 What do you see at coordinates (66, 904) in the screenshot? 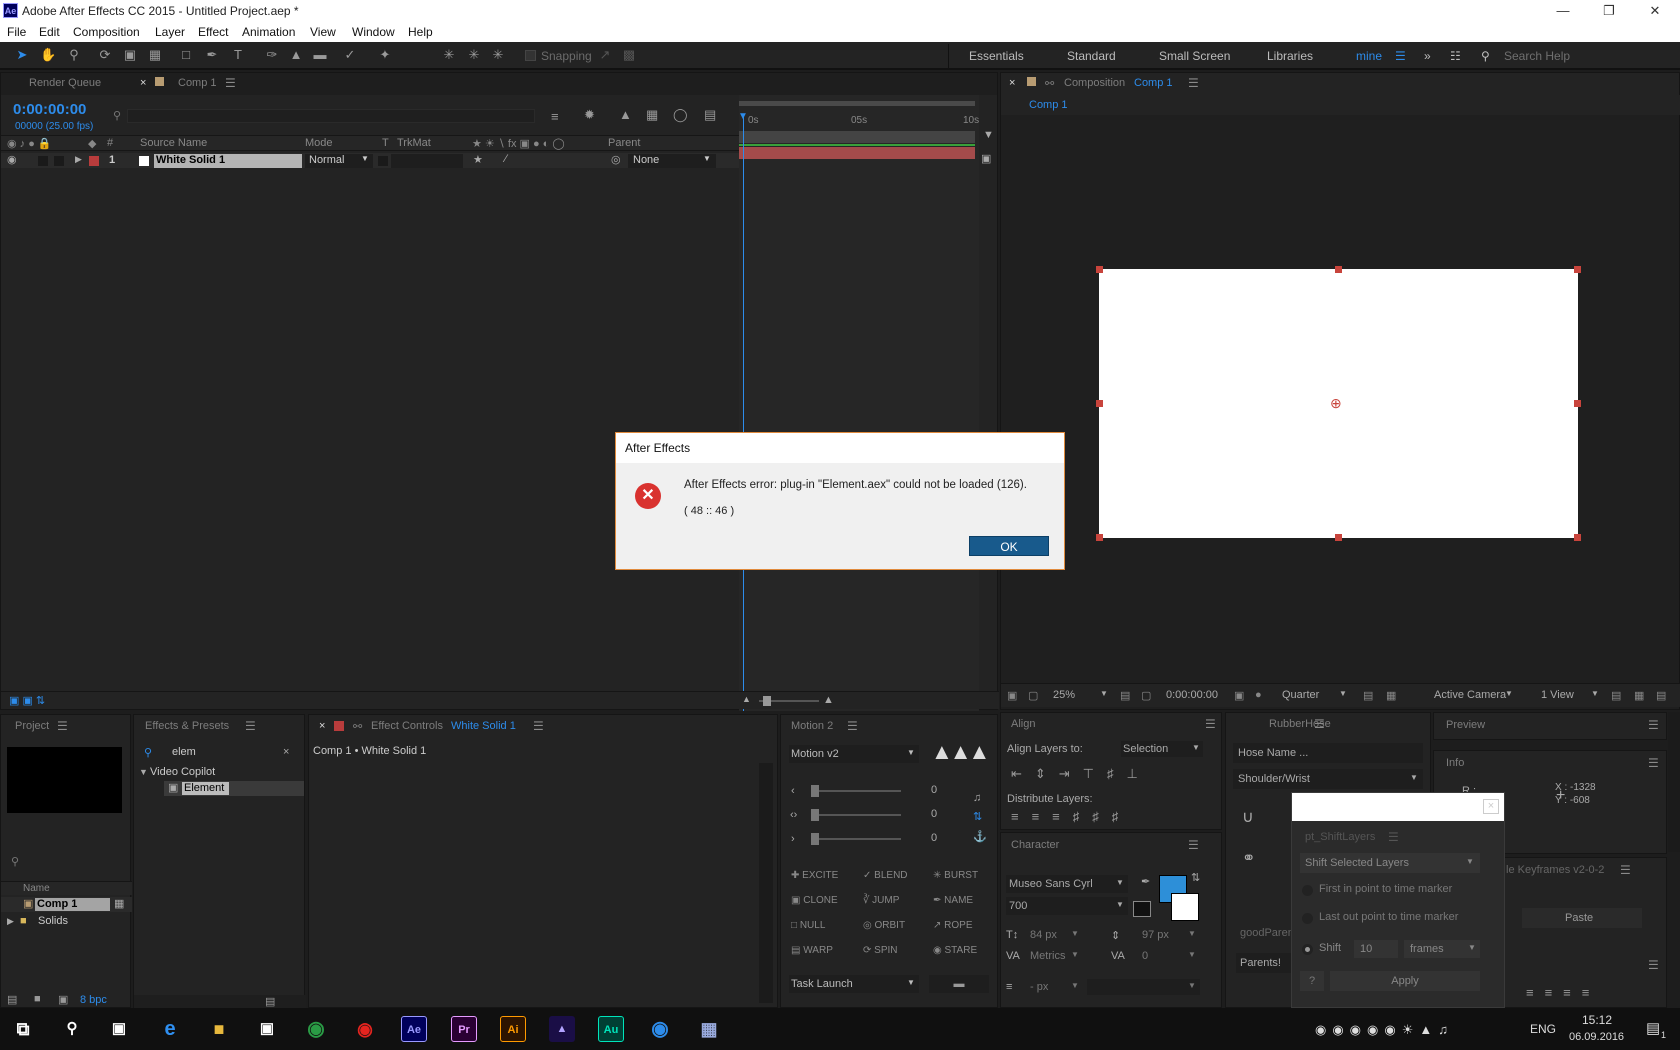
I see `project-item-comp: ▣ Comp 1 ▦` at bounding box center [66, 904].